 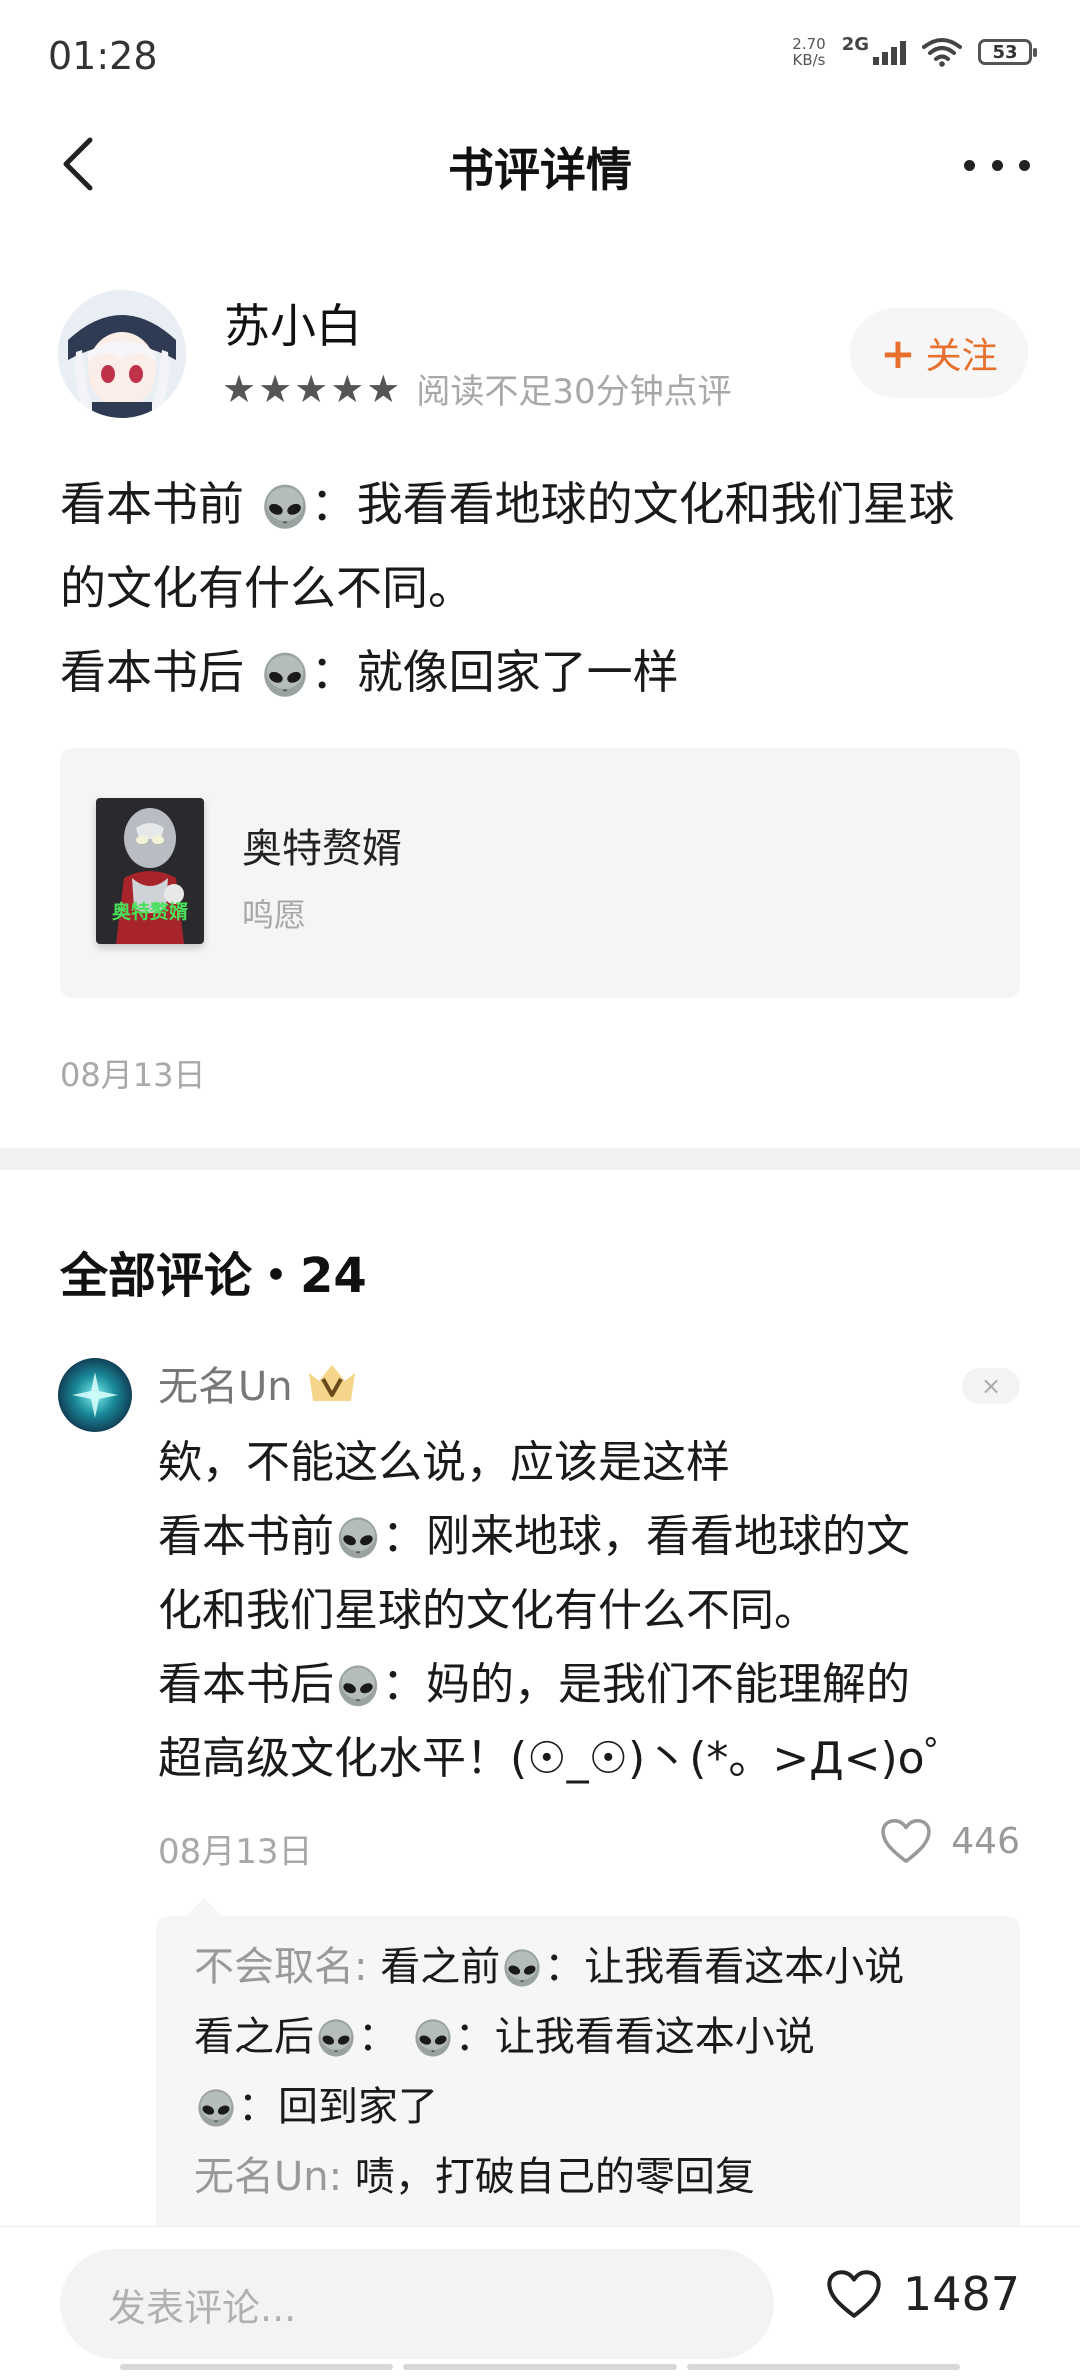 What do you see at coordinates (504, 2037) in the screenshot?
I see `reply-line: 看之后： ：让我看看这本小说` at bounding box center [504, 2037].